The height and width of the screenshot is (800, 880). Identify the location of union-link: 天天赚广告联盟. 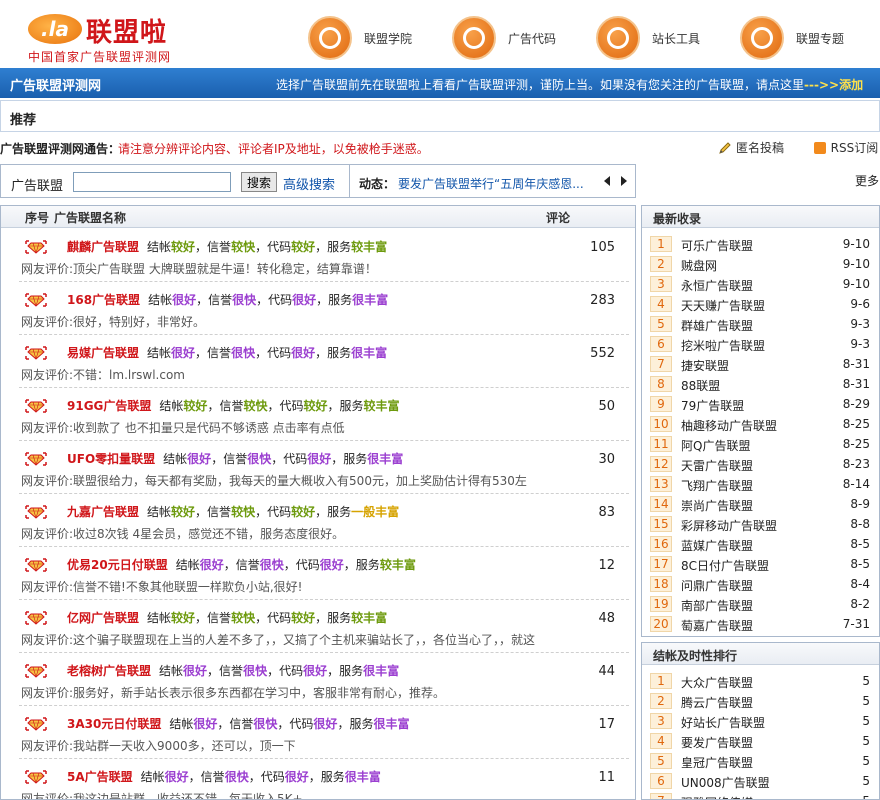
(723, 305).